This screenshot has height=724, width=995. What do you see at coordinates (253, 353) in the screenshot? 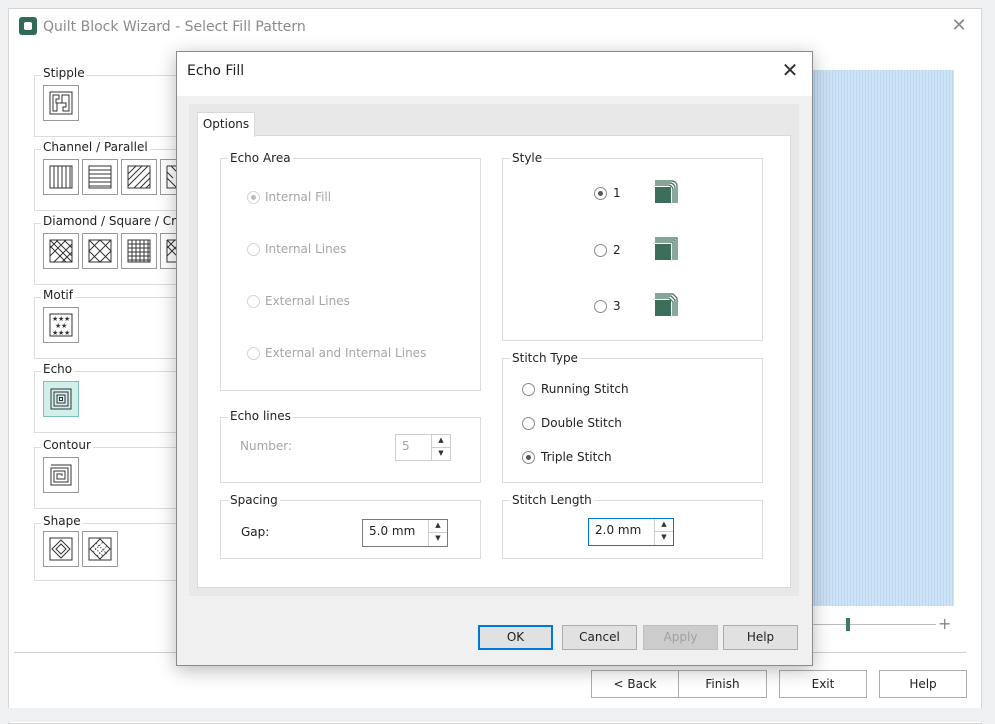
I see `external-internal-lines-radio` at bounding box center [253, 353].